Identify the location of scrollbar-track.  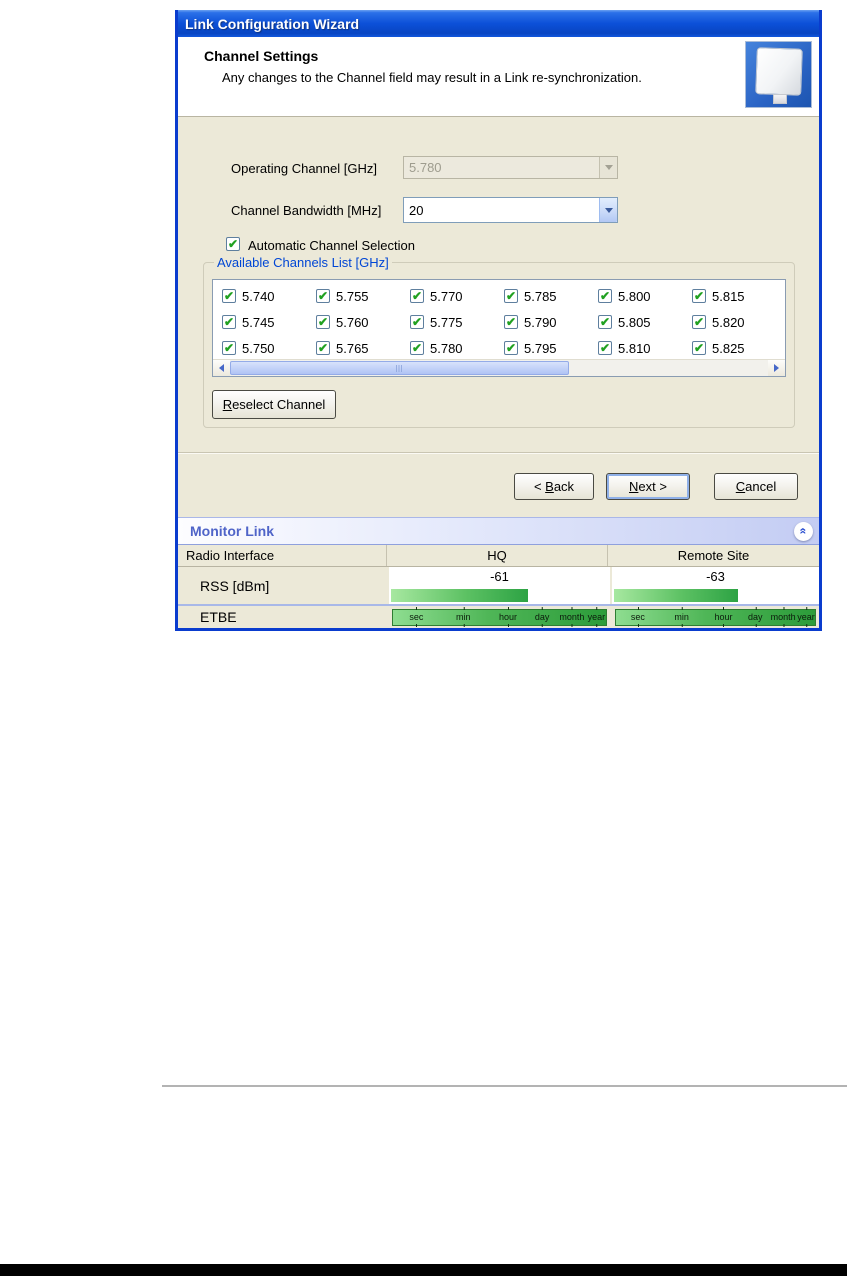
(499, 368).